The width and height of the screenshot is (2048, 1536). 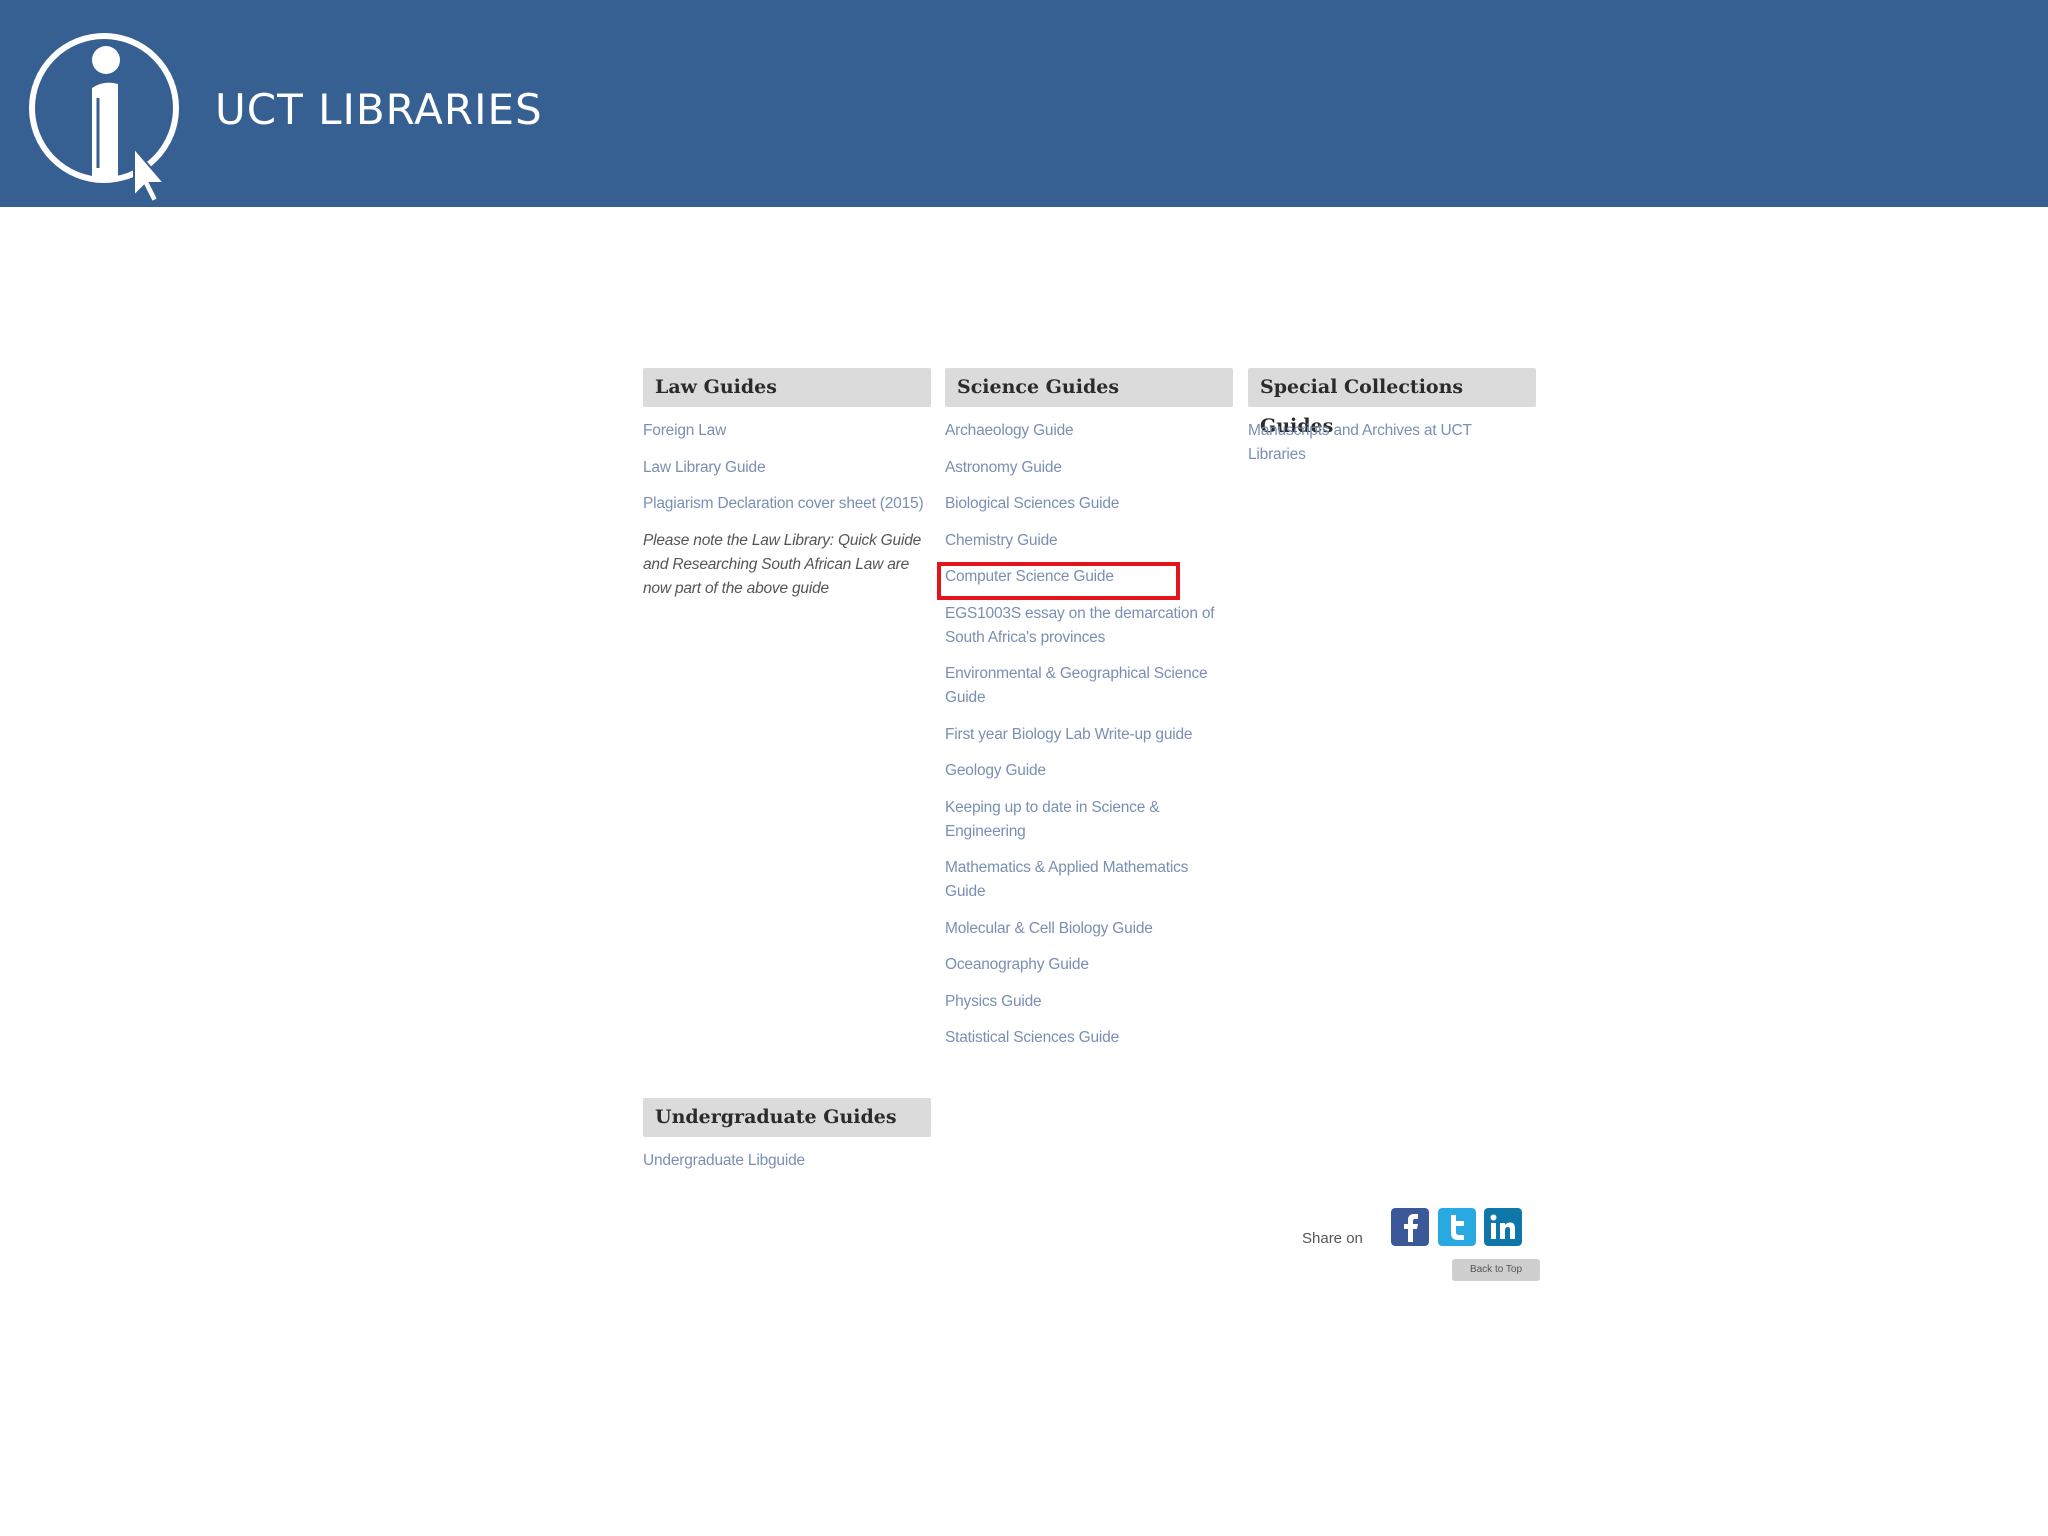 I want to click on back-to-top-button: Back to Top, so click(x=1496, y=1270).